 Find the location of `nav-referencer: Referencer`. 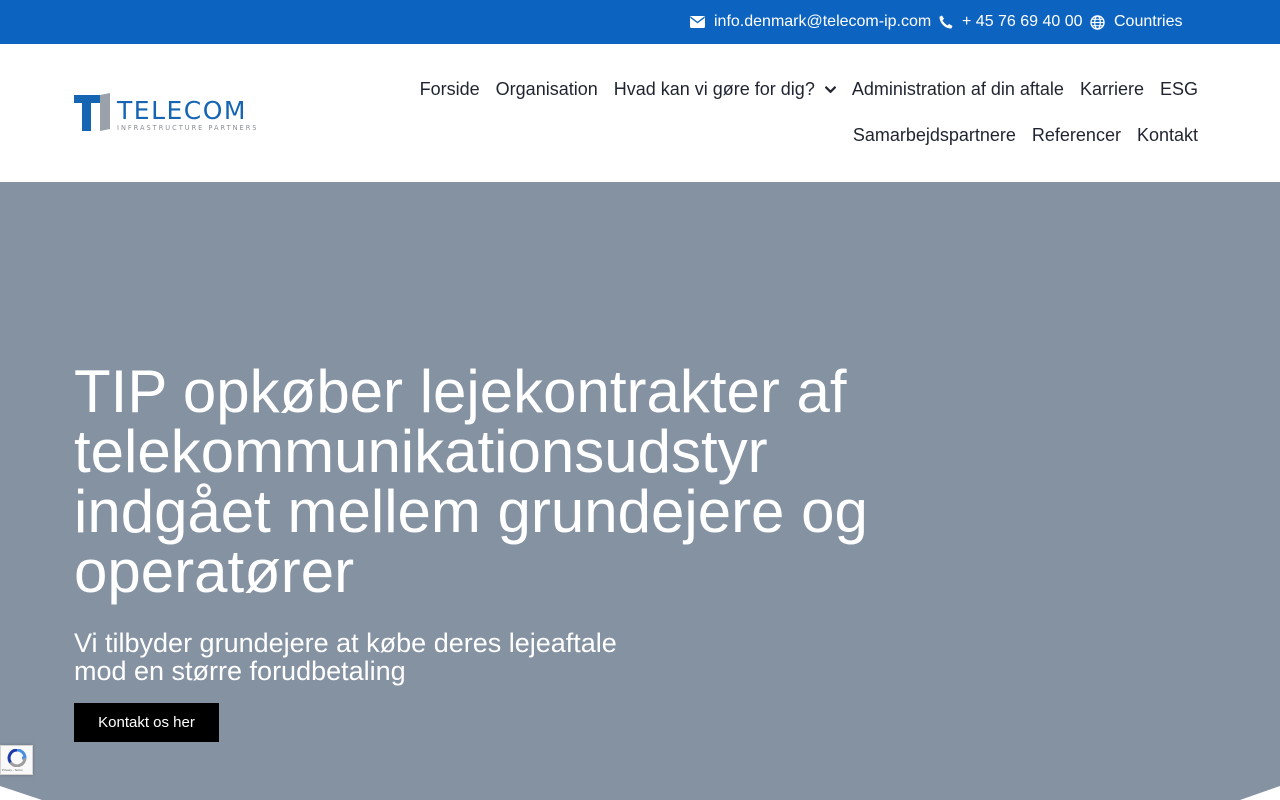

nav-referencer: Referencer is located at coordinates (1076, 135).